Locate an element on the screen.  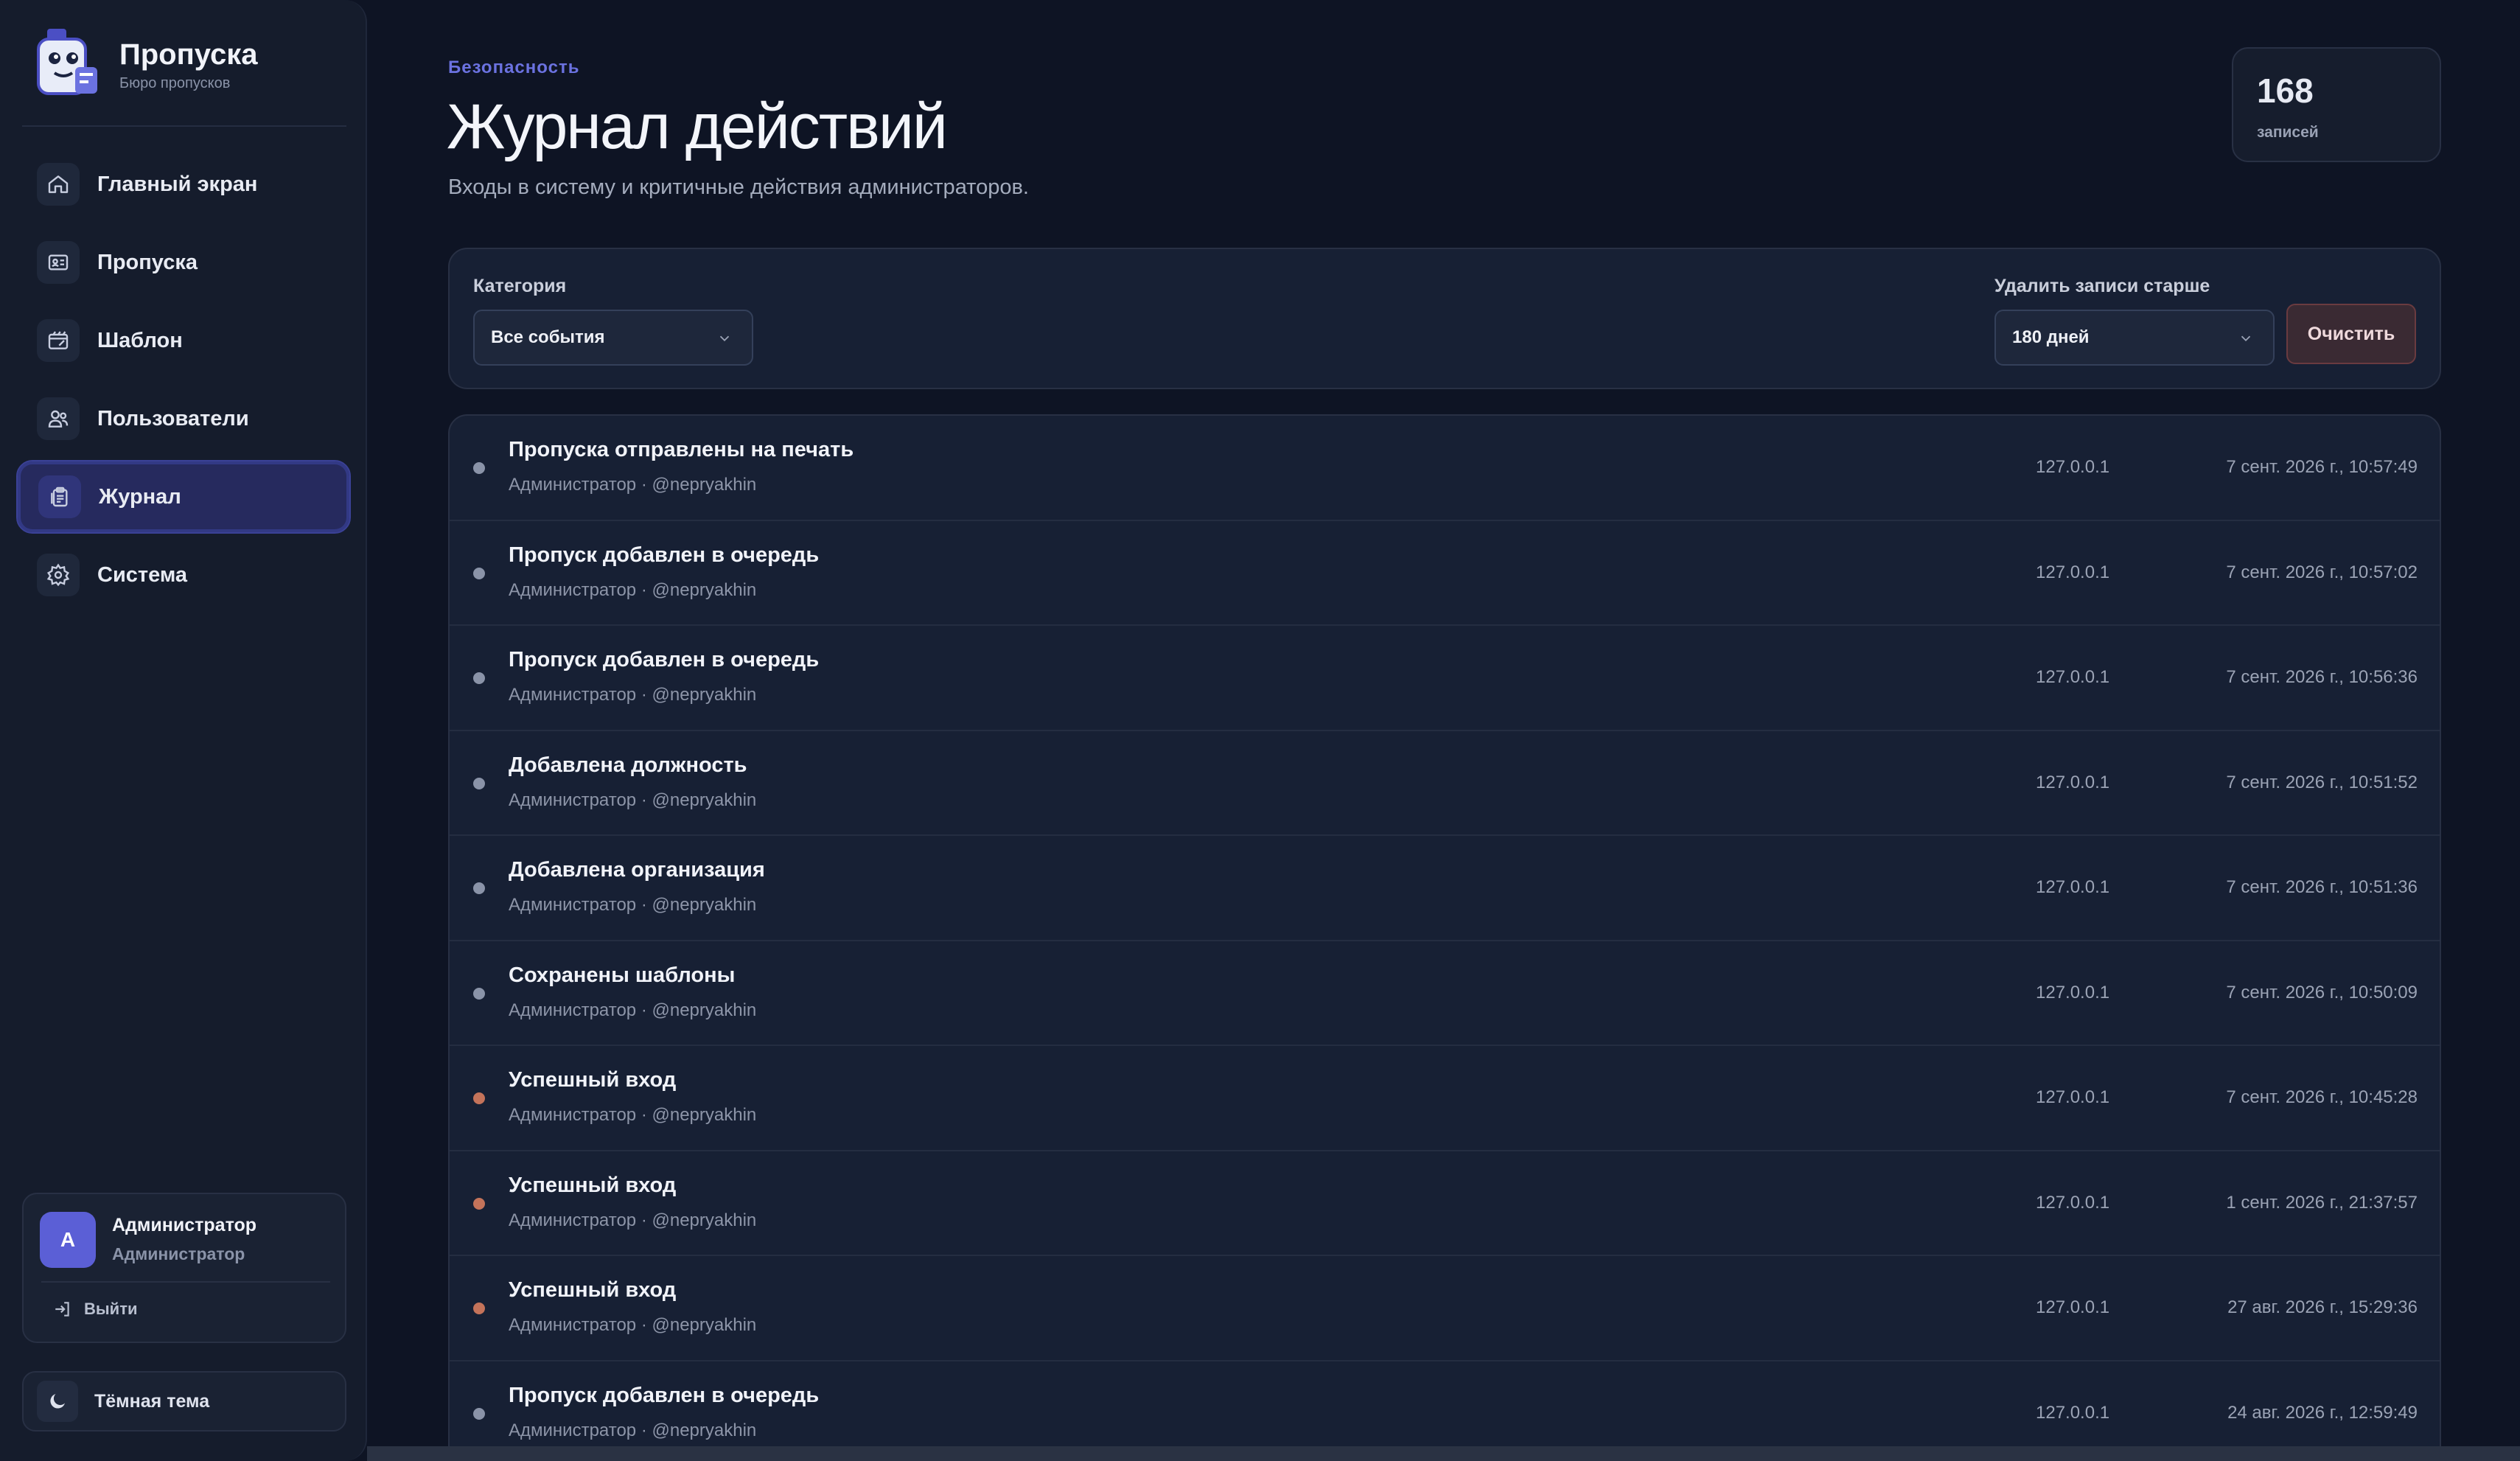
sidebar-item-system: Система is located at coordinates (183, 575).